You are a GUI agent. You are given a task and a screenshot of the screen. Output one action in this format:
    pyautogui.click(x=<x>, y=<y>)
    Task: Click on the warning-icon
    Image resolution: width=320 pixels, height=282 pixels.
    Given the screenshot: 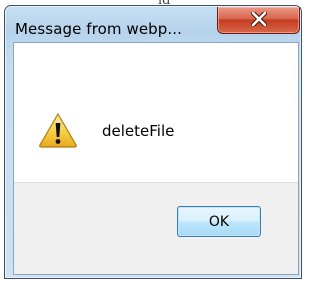 What is the action you would take?
    pyautogui.click(x=58, y=130)
    